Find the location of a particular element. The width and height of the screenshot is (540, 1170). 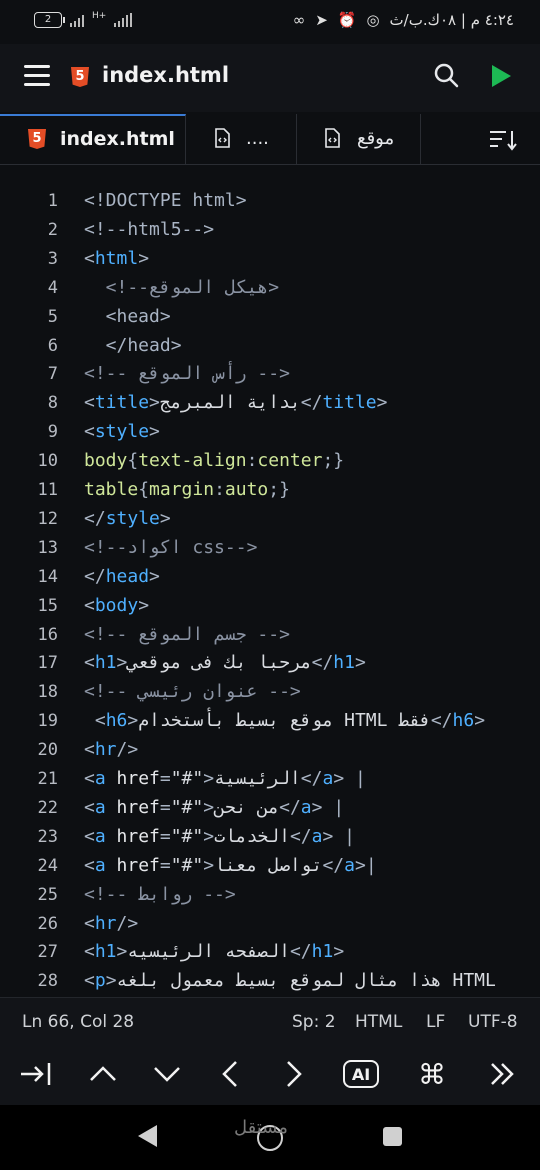

code-line: 23 <a href="#">الخدمات</a> | is located at coordinates (270, 837).